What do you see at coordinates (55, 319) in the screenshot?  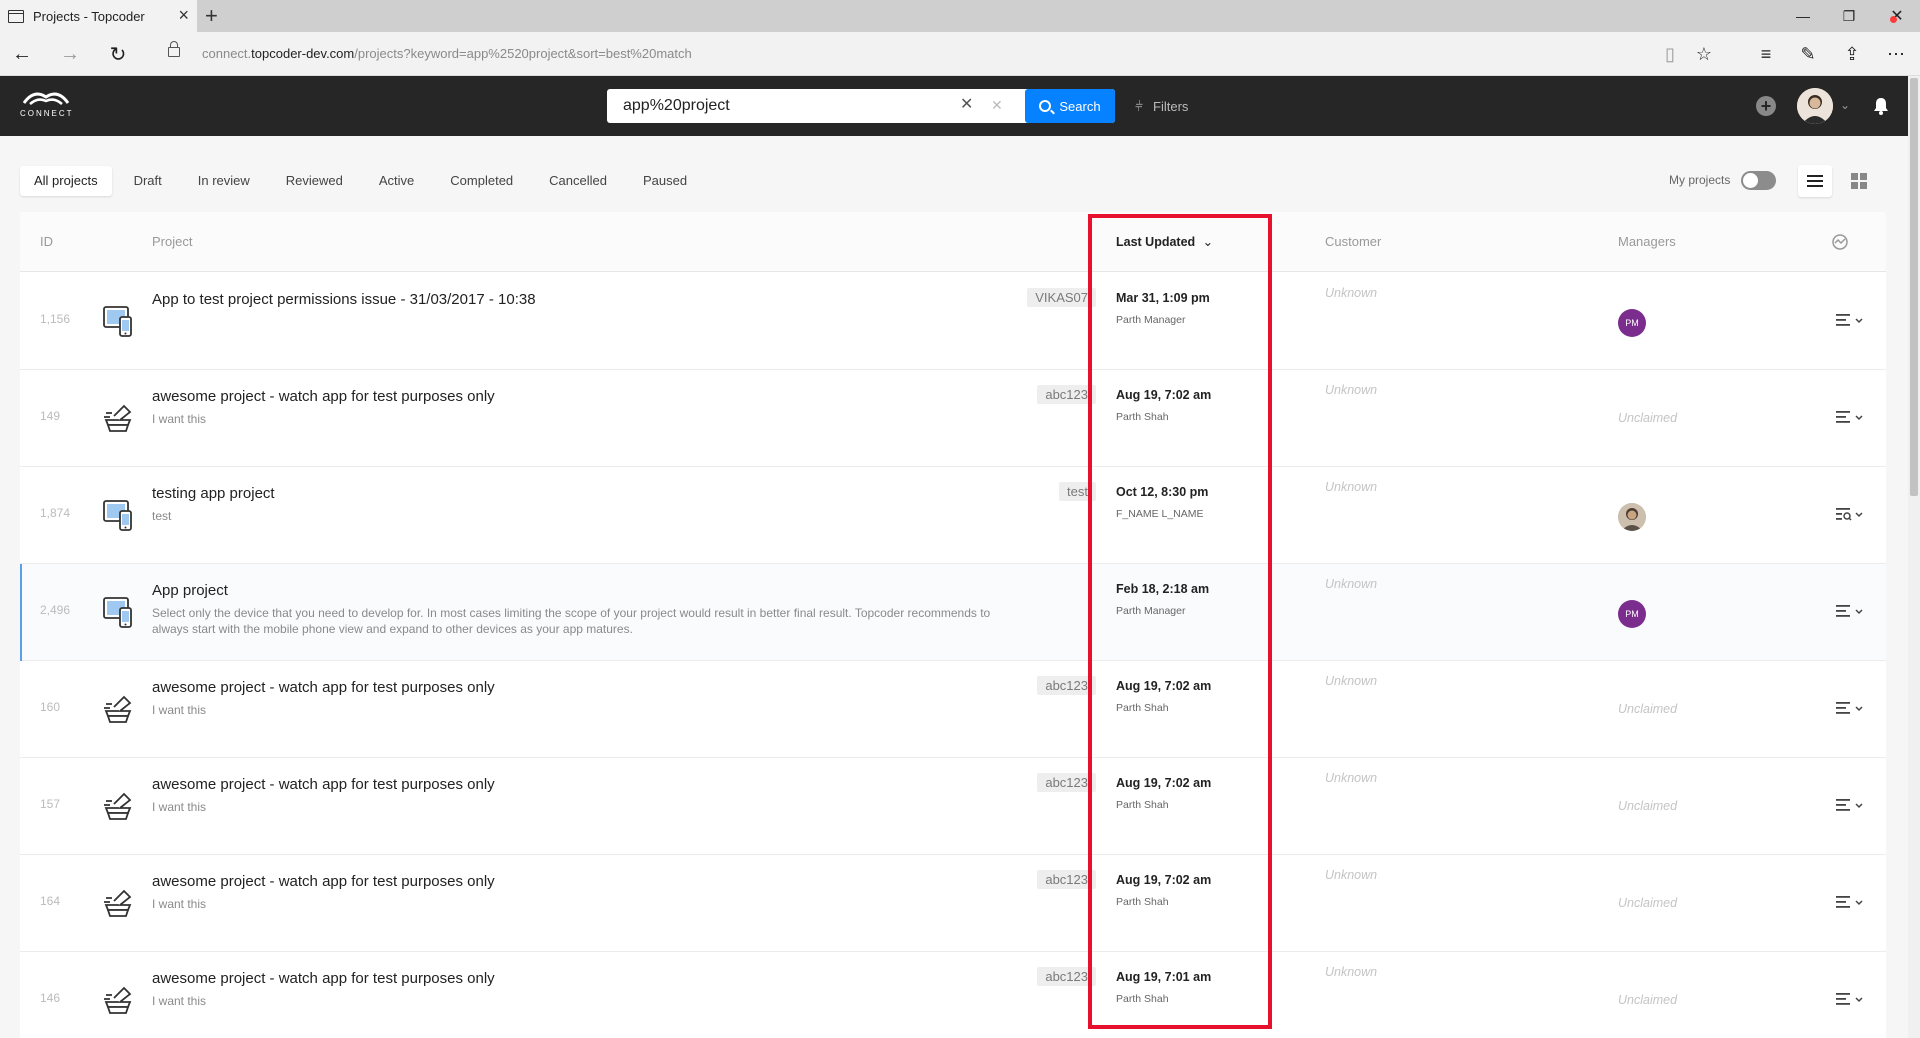 I see `project-id: 1,156` at bounding box center [55, 319].